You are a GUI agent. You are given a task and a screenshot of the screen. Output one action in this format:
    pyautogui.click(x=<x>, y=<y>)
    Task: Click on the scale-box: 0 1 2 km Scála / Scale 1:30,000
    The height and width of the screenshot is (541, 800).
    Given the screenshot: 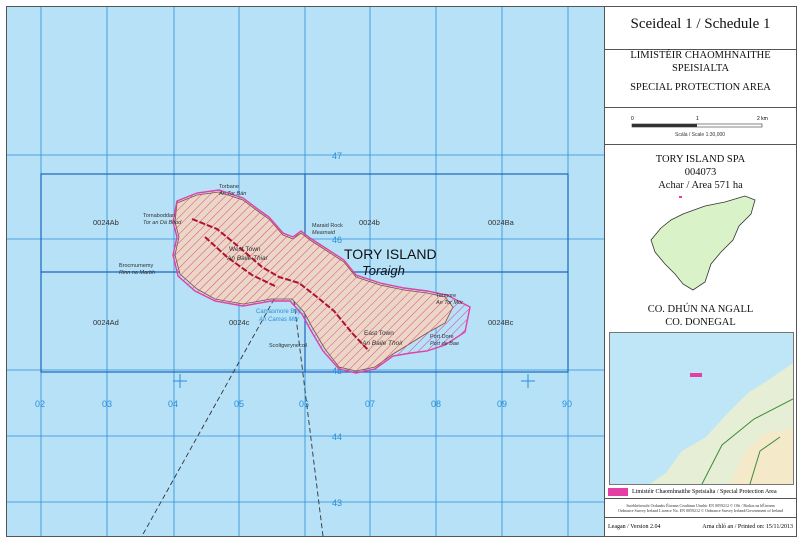 What is the action you would take?
    pyautogui.click(x=700, y=126)
    